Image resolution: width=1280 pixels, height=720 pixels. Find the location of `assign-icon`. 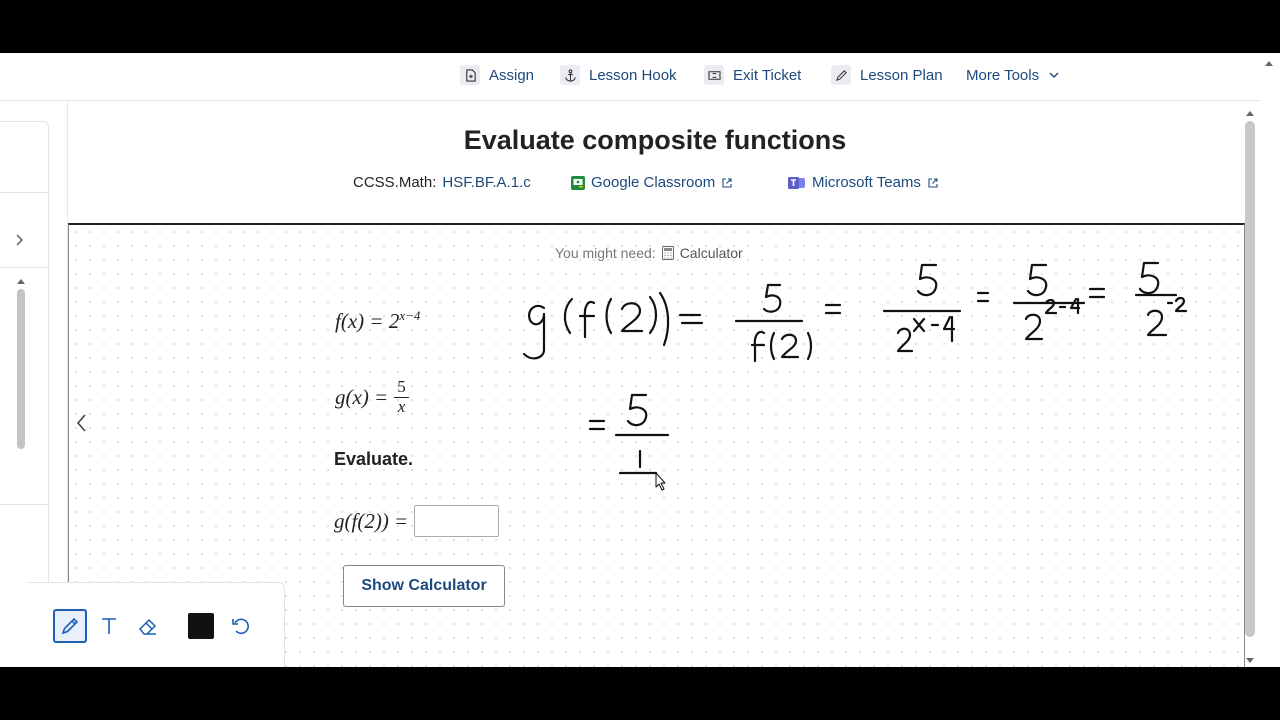

assign-icon is located at coordinates (470, 75).